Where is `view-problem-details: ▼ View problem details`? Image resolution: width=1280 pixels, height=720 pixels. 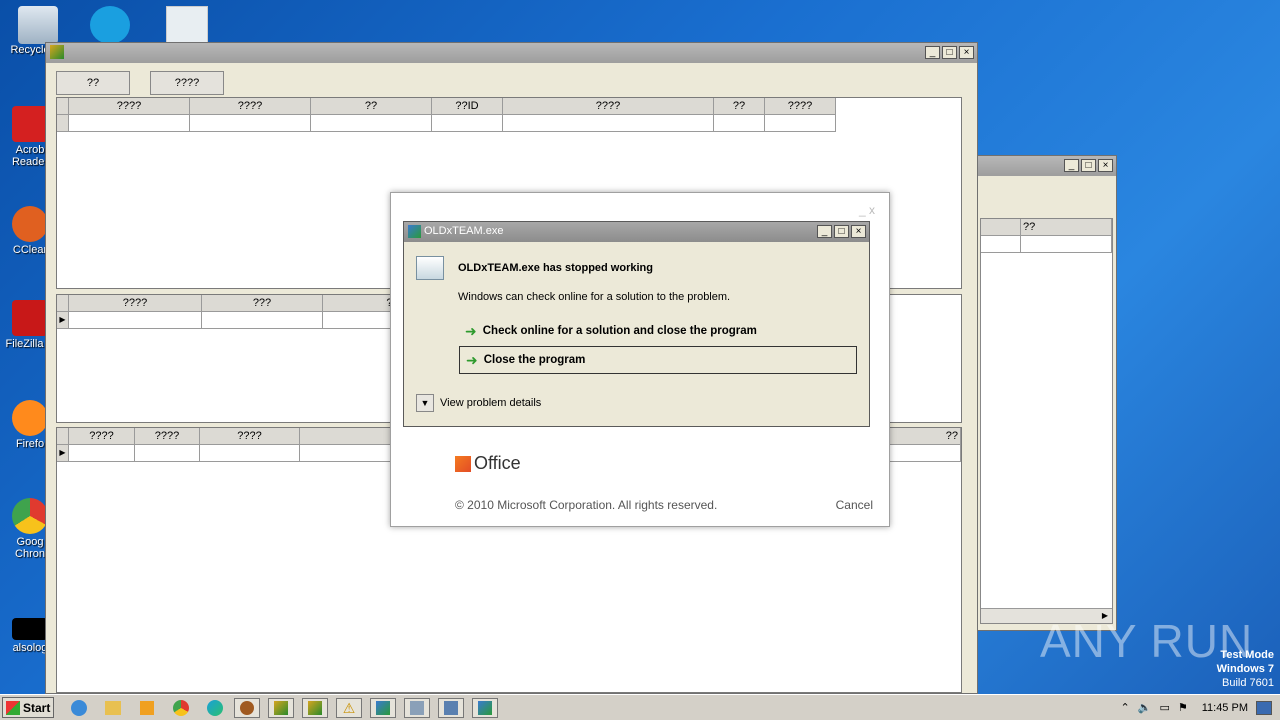
view-problem-details: ▼ View problem details is located at coordinates (478, 403).